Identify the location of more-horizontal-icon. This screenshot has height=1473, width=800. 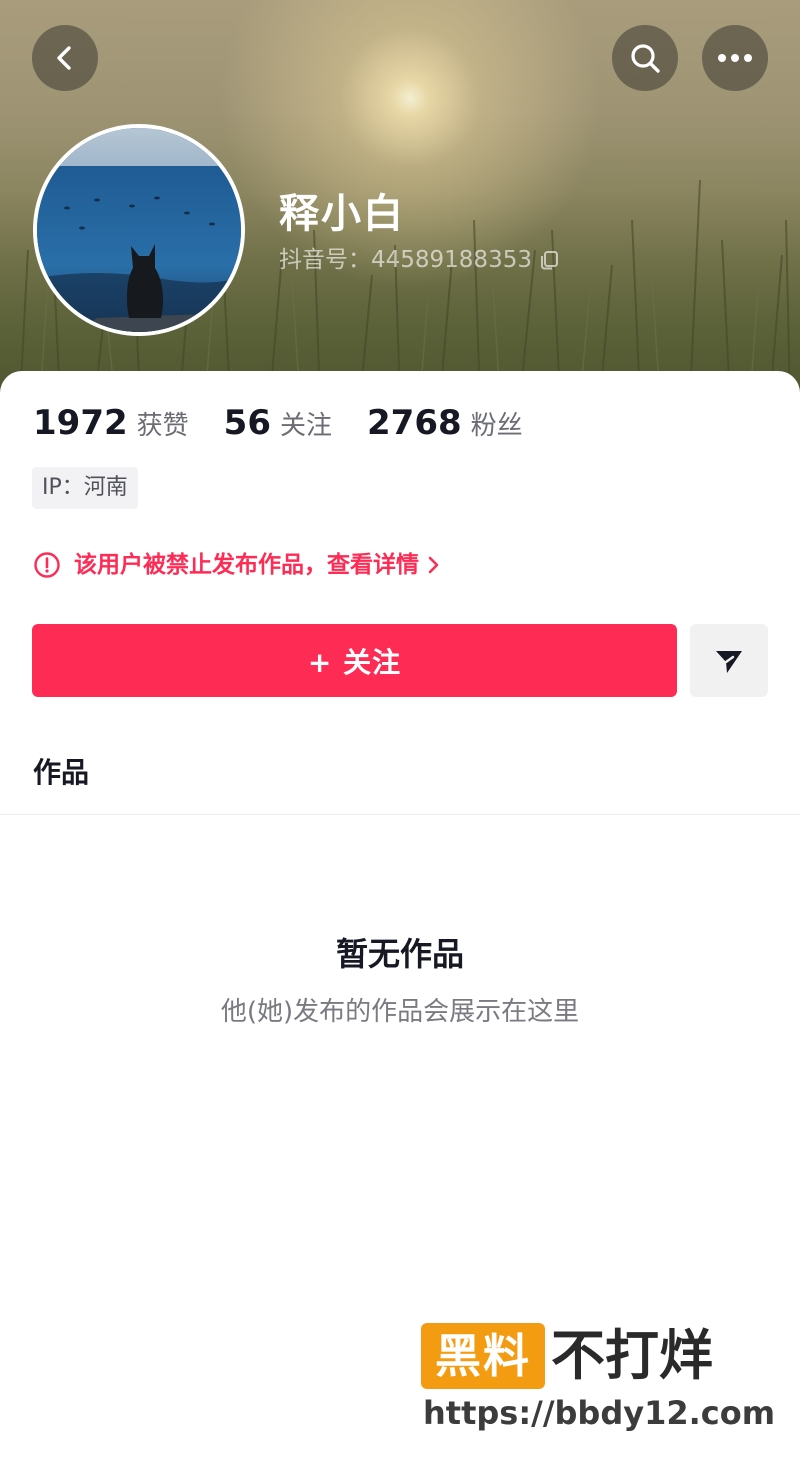
(735, 58).